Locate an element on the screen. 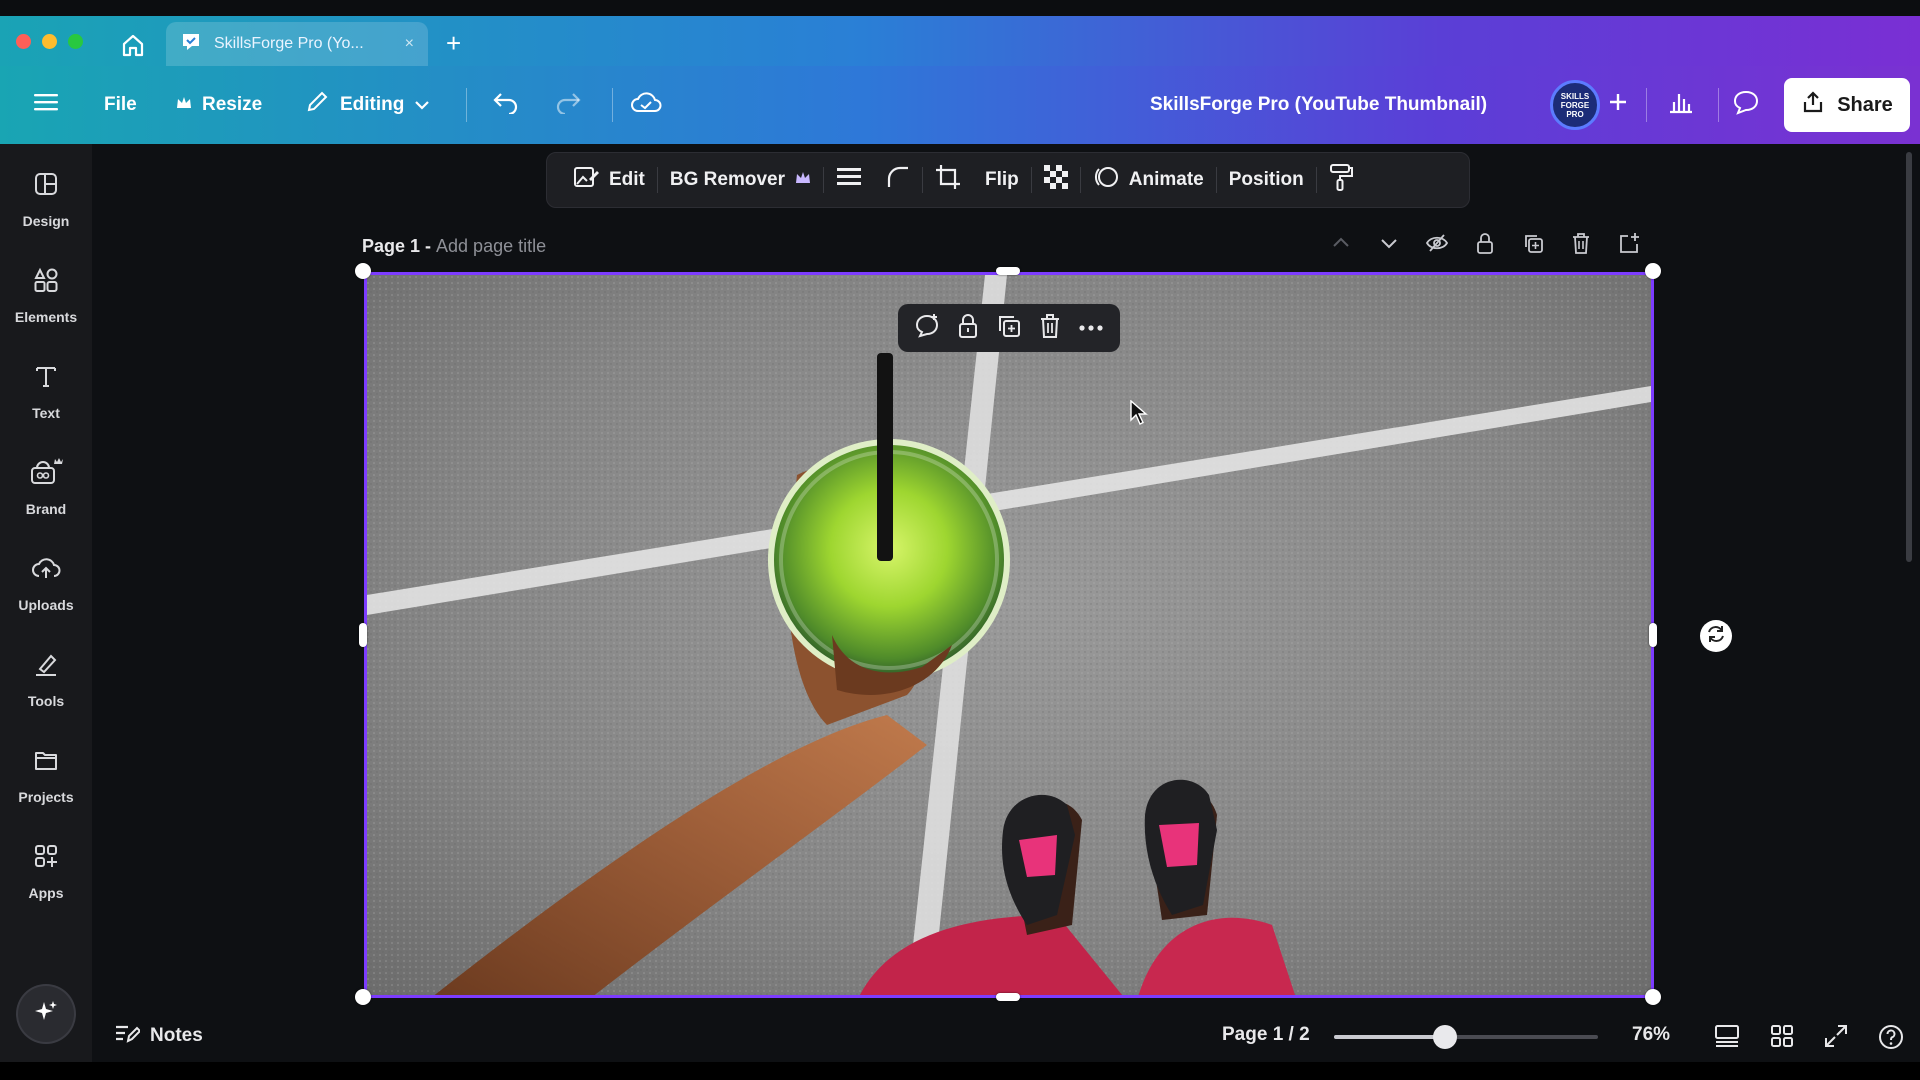 This screenshot has width=1920, height=1080. resize-handle-bottom-right is located at coordinates (1653, 997).